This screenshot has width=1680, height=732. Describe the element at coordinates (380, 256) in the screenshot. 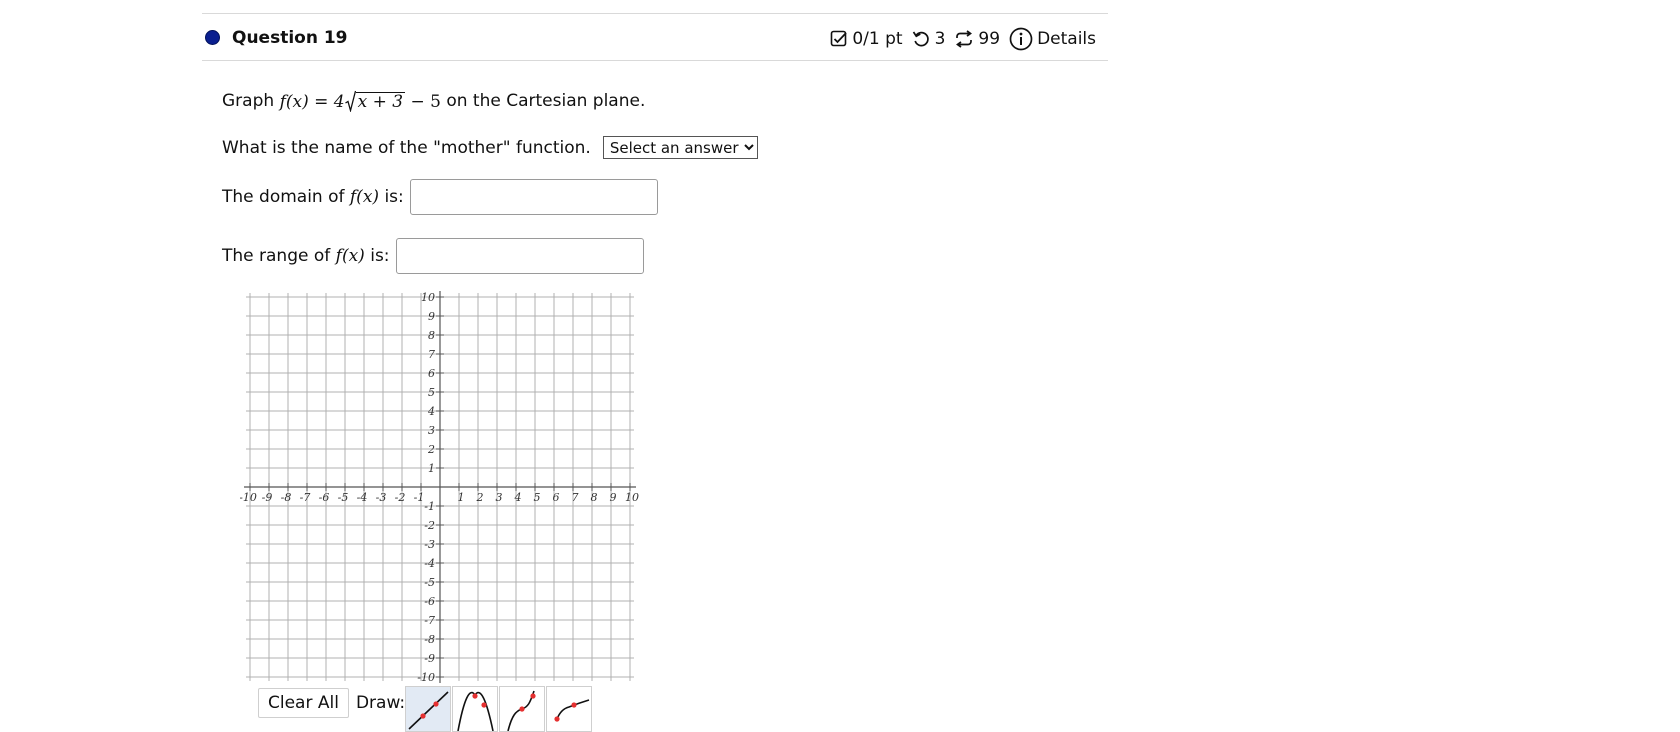

I see `range-label-suffix: is:` at that location.